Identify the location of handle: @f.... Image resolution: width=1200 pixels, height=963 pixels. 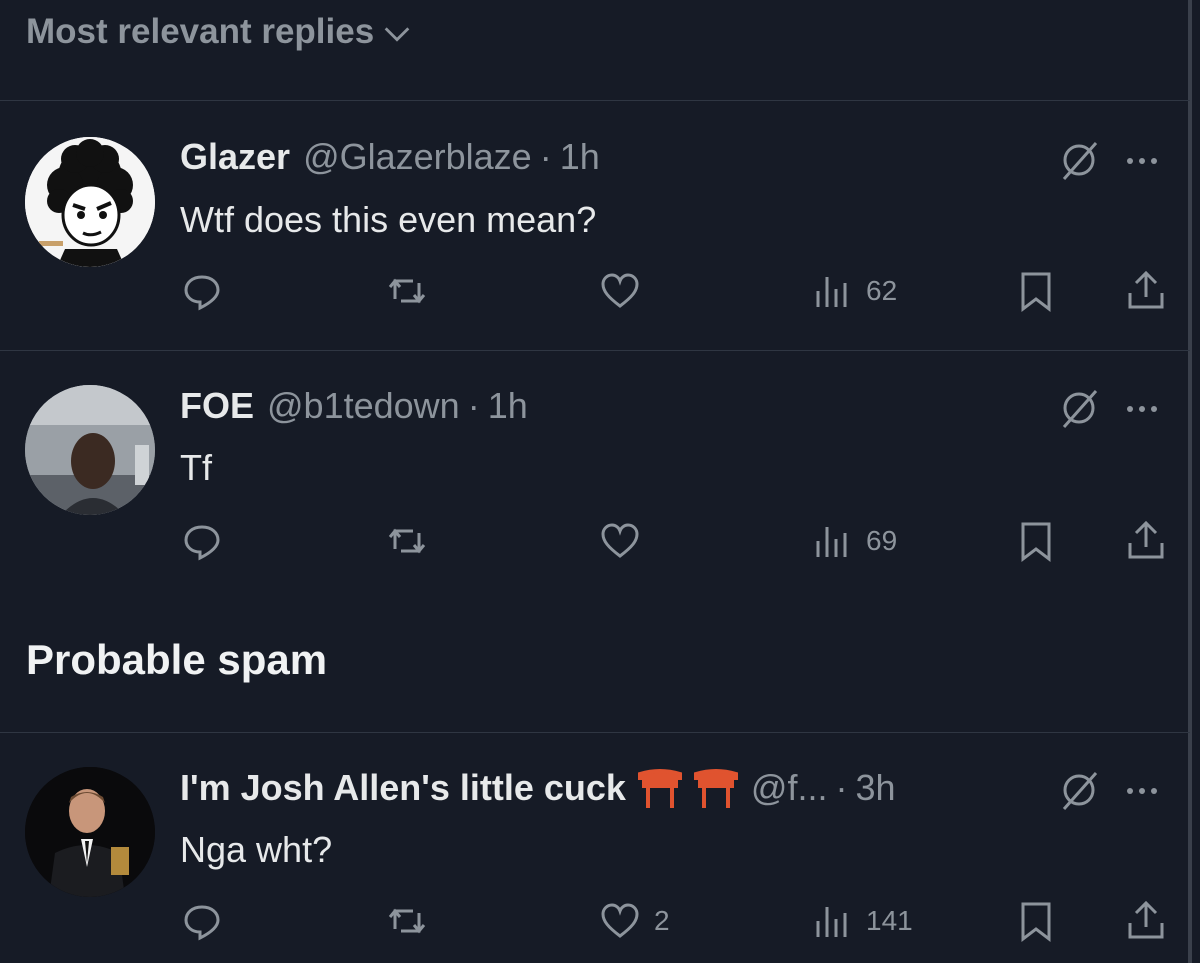
(789, 788).